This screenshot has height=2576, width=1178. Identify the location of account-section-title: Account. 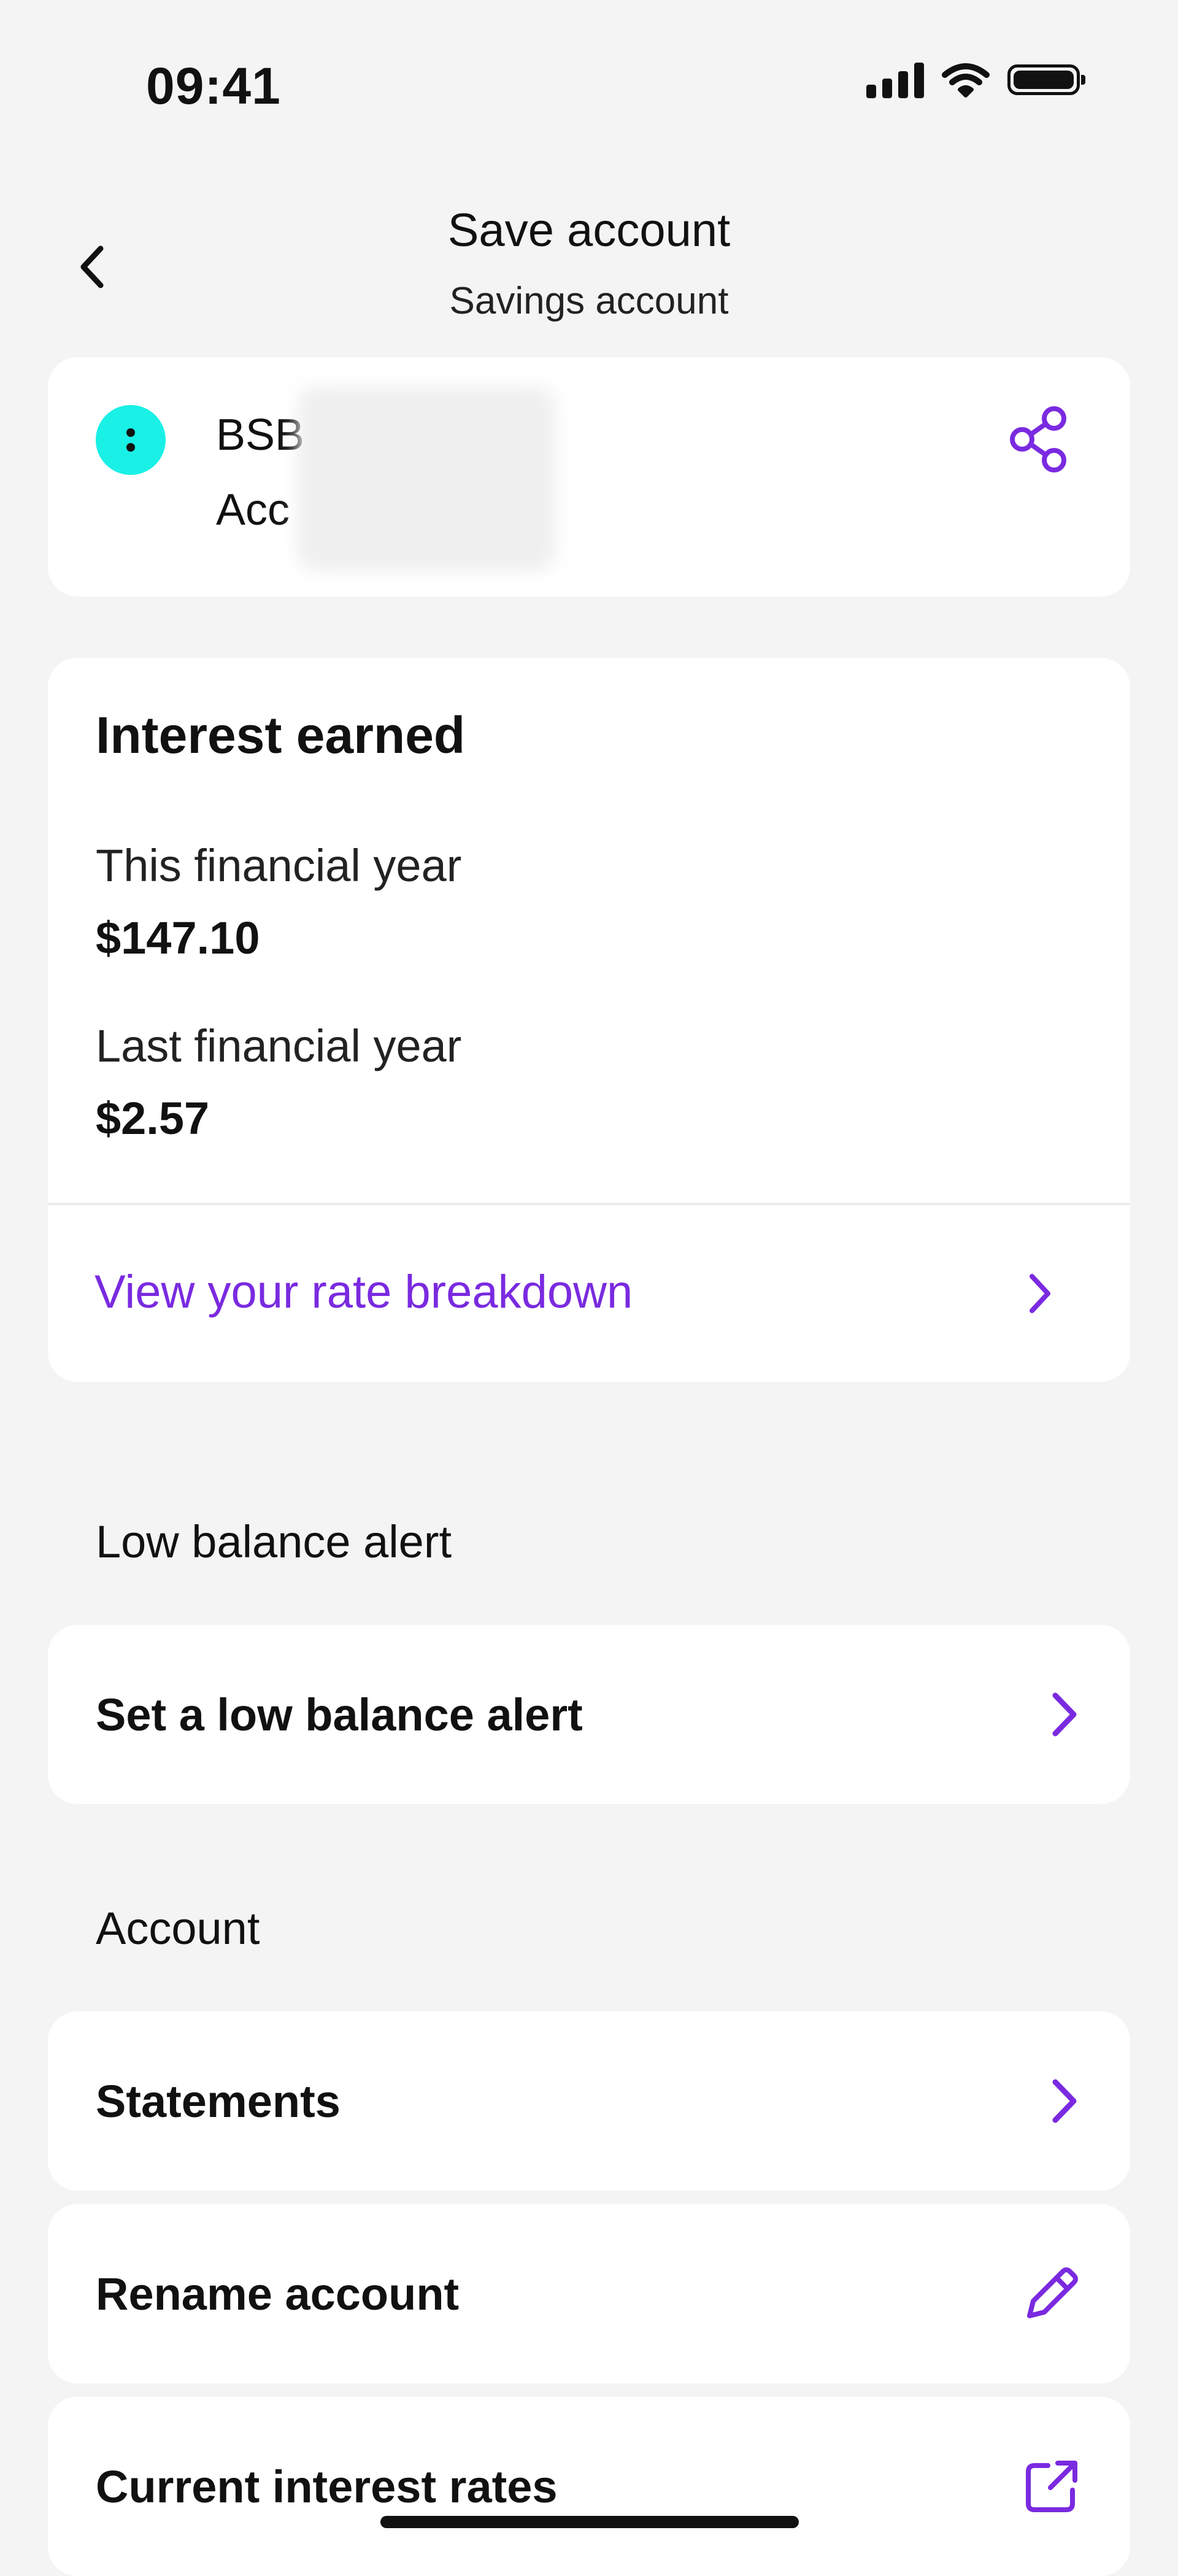
(178, 1928).